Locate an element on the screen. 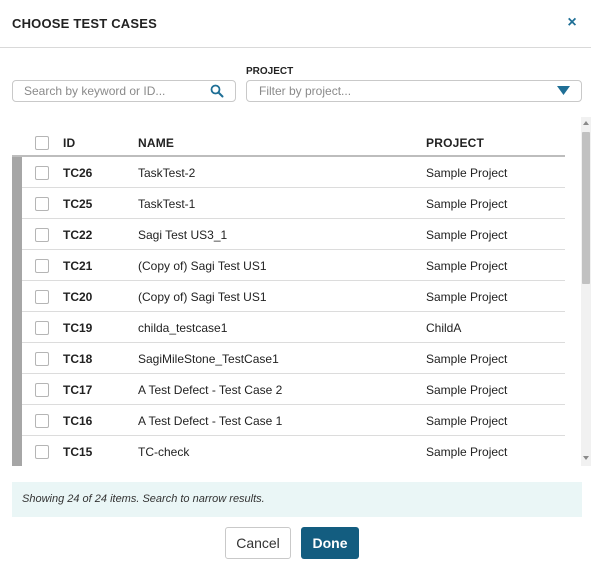 The image size is (591, 570). row-id: TC25 is located at coordinates (78, 204).